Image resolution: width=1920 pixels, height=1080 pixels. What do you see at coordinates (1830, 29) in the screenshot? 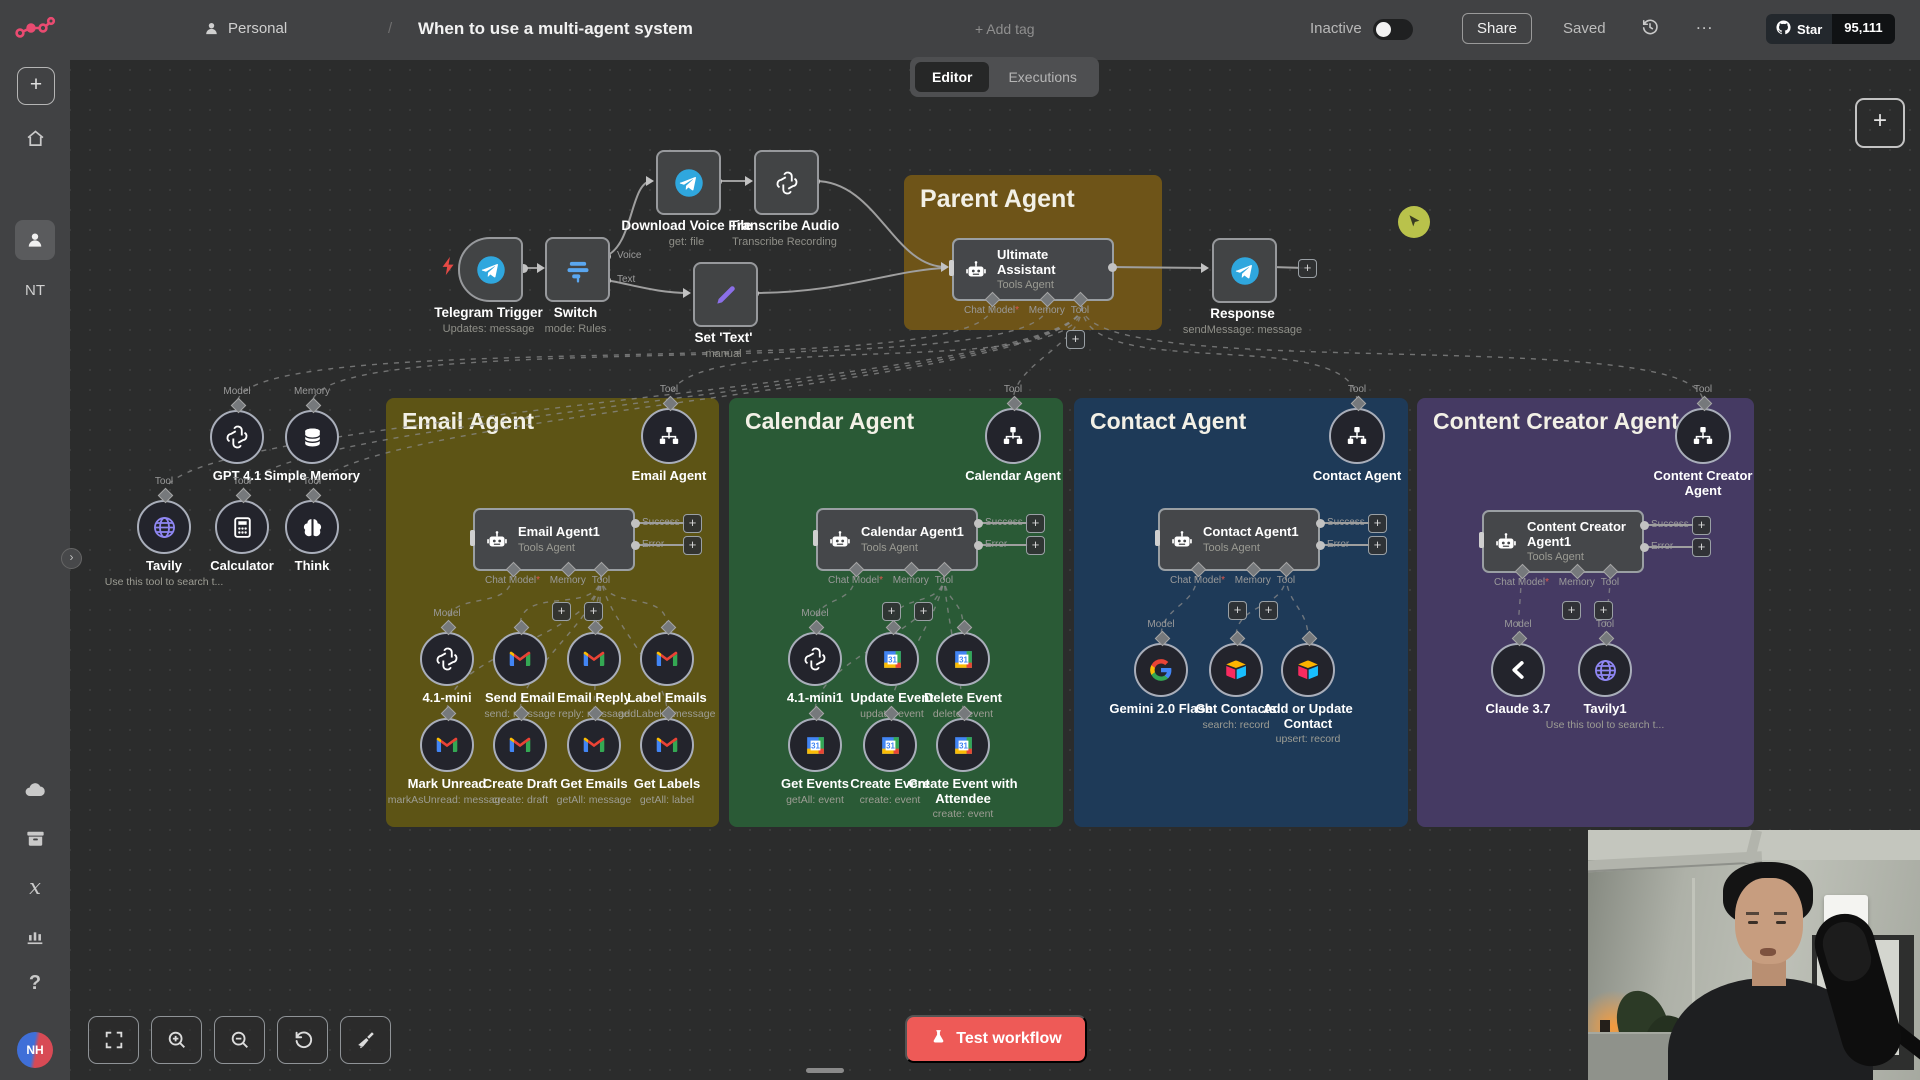
I see `github-star-widget: Star 95,111` at bounding box center [1830, 29].